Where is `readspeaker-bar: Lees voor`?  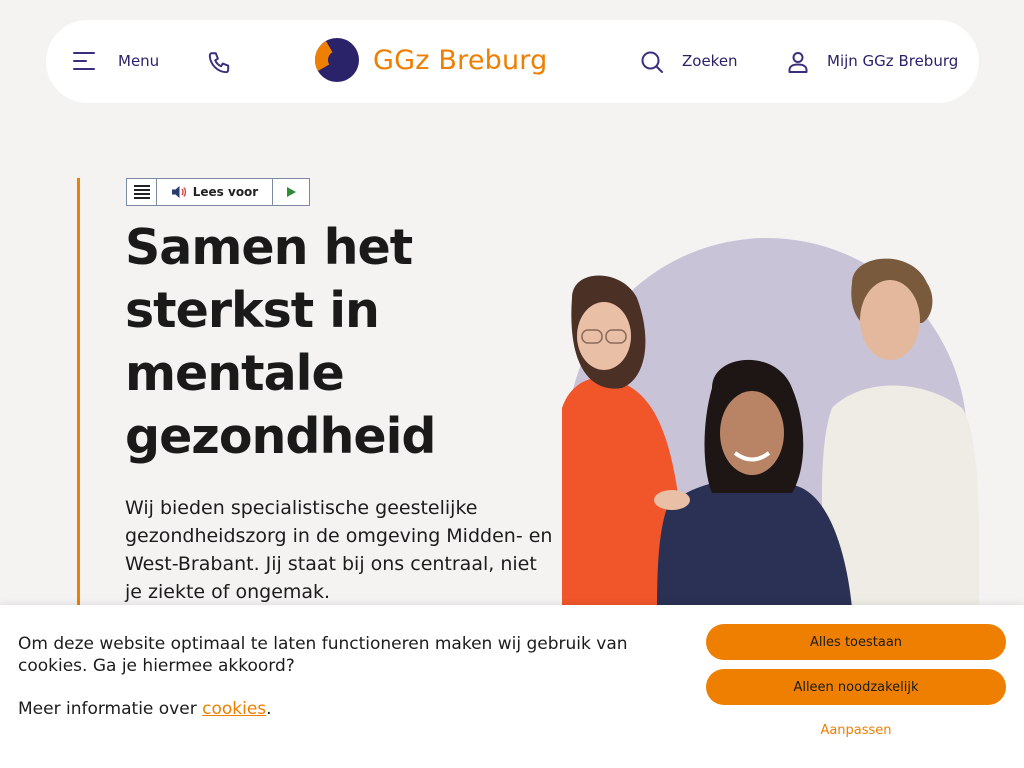 readspeaker-bar: Lees voor is located at coordinates (218, 192).